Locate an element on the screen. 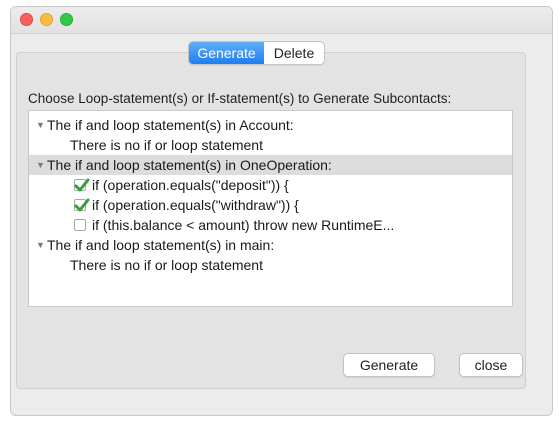  tree-item-deposit: if (operation.equals("deposit")) { is located at coordinates (270, 185).